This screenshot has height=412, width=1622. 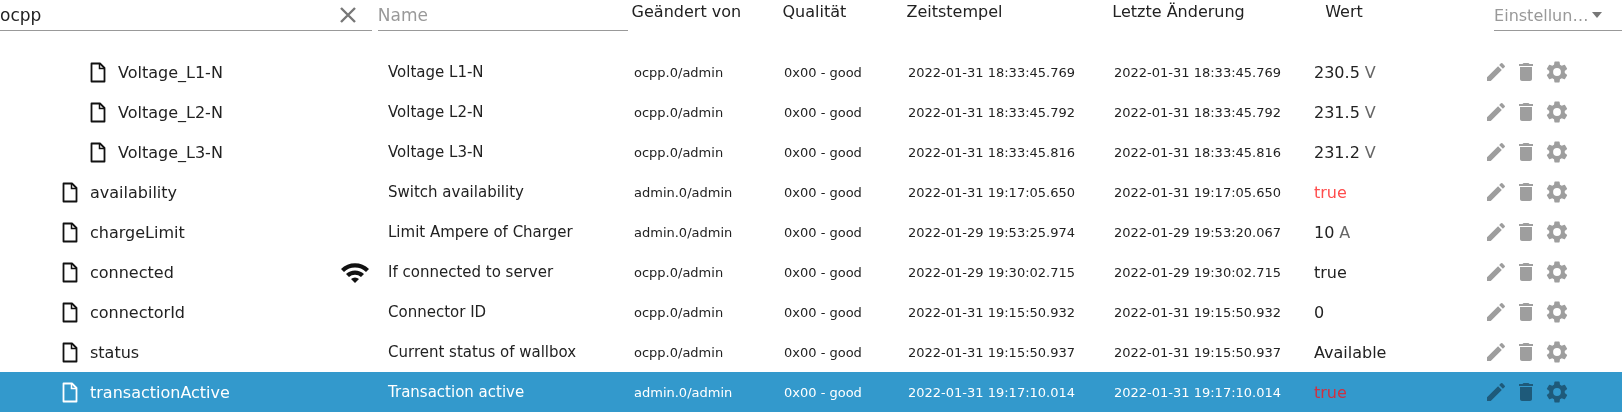 I want to click on object-id: Voltage_L1-N, so click(x=170, y=72).